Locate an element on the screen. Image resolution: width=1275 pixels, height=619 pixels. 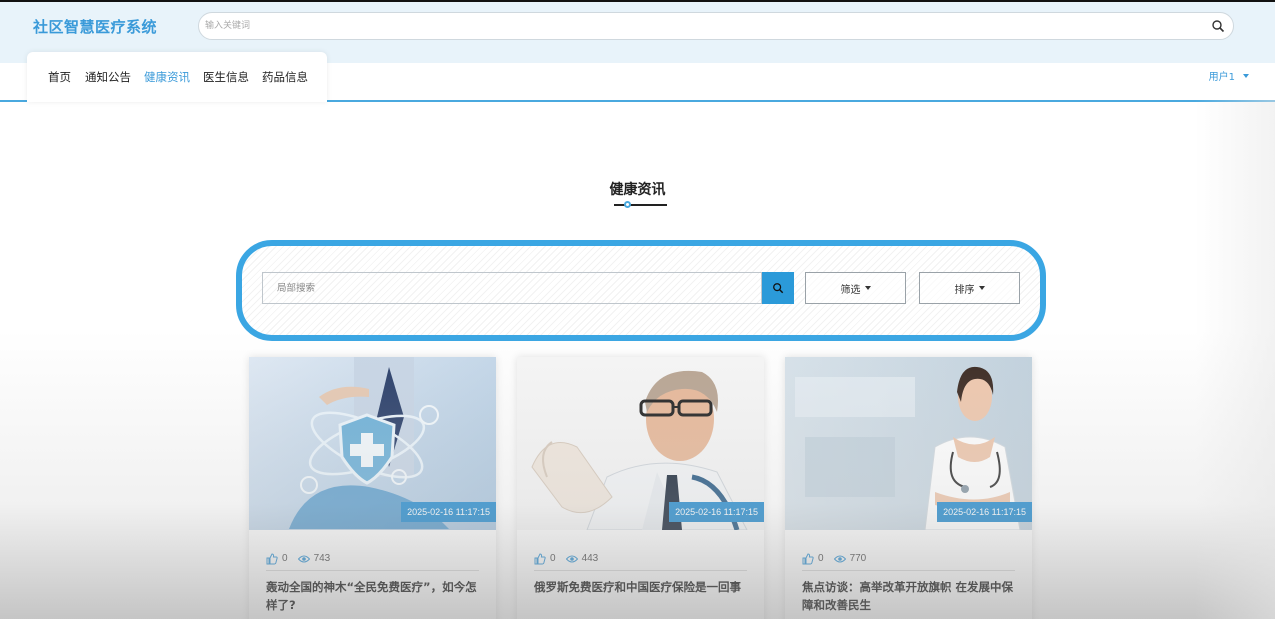
nav-item-home: 首页 is located at coordinates (59, 77).